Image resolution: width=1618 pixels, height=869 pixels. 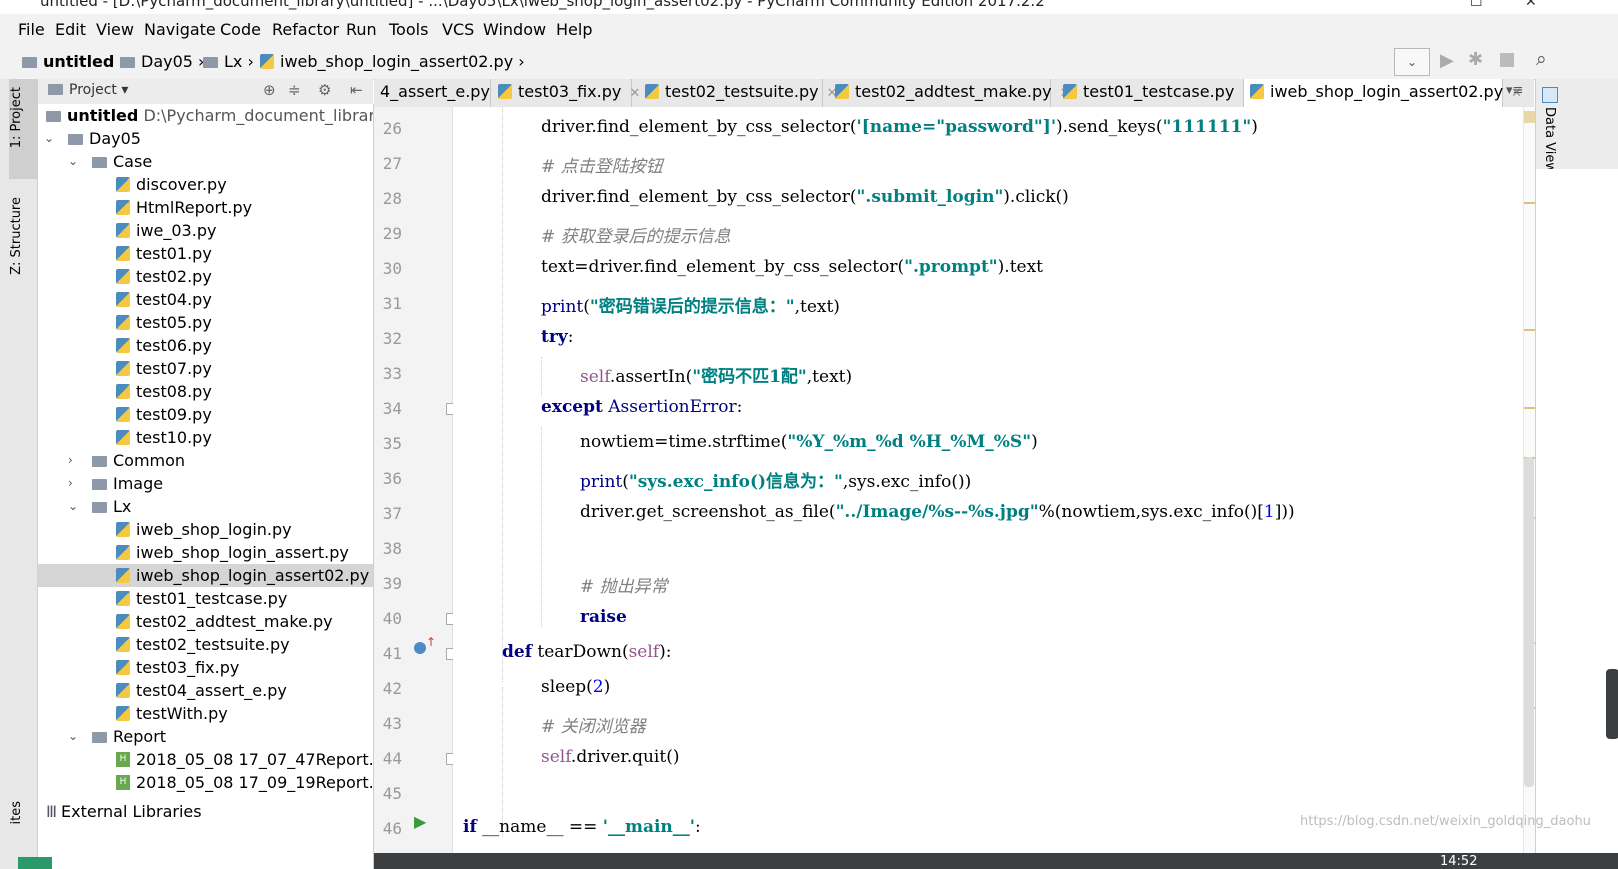 What do you see at coordinates (949, 93) in the screenshot?
I see `tab-test02-addtest-make: test02_addtest_make.py✕` at bounding box center [949, 93].